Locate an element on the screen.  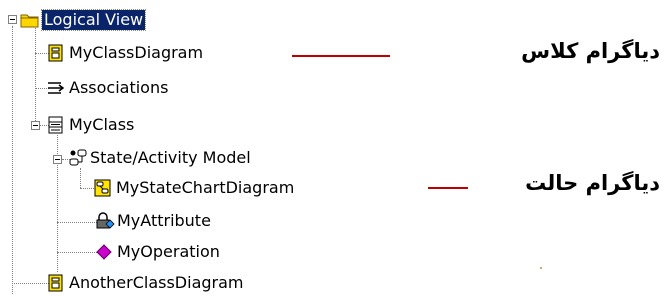
tree-item-anotherclassdiagram: AnotherClassDiagram is located at coordinates (145, 283).